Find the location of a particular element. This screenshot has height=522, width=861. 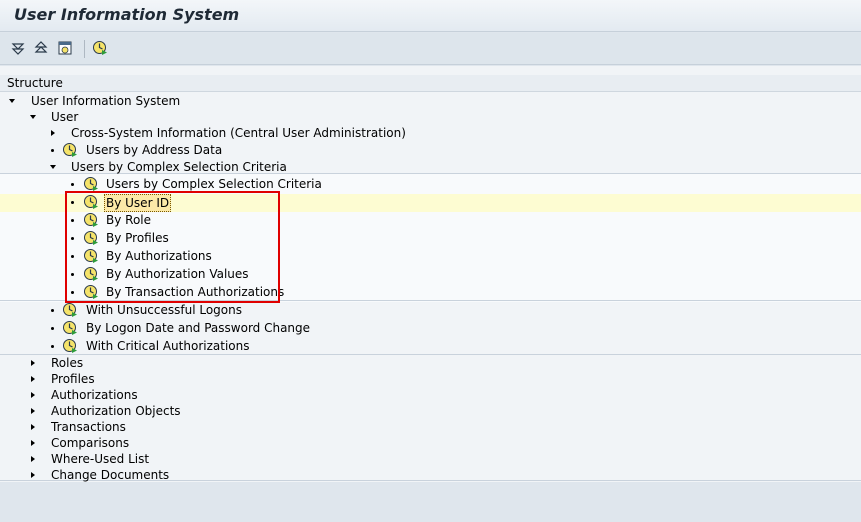

expand-all-icon is located at coordinates (18, 49).